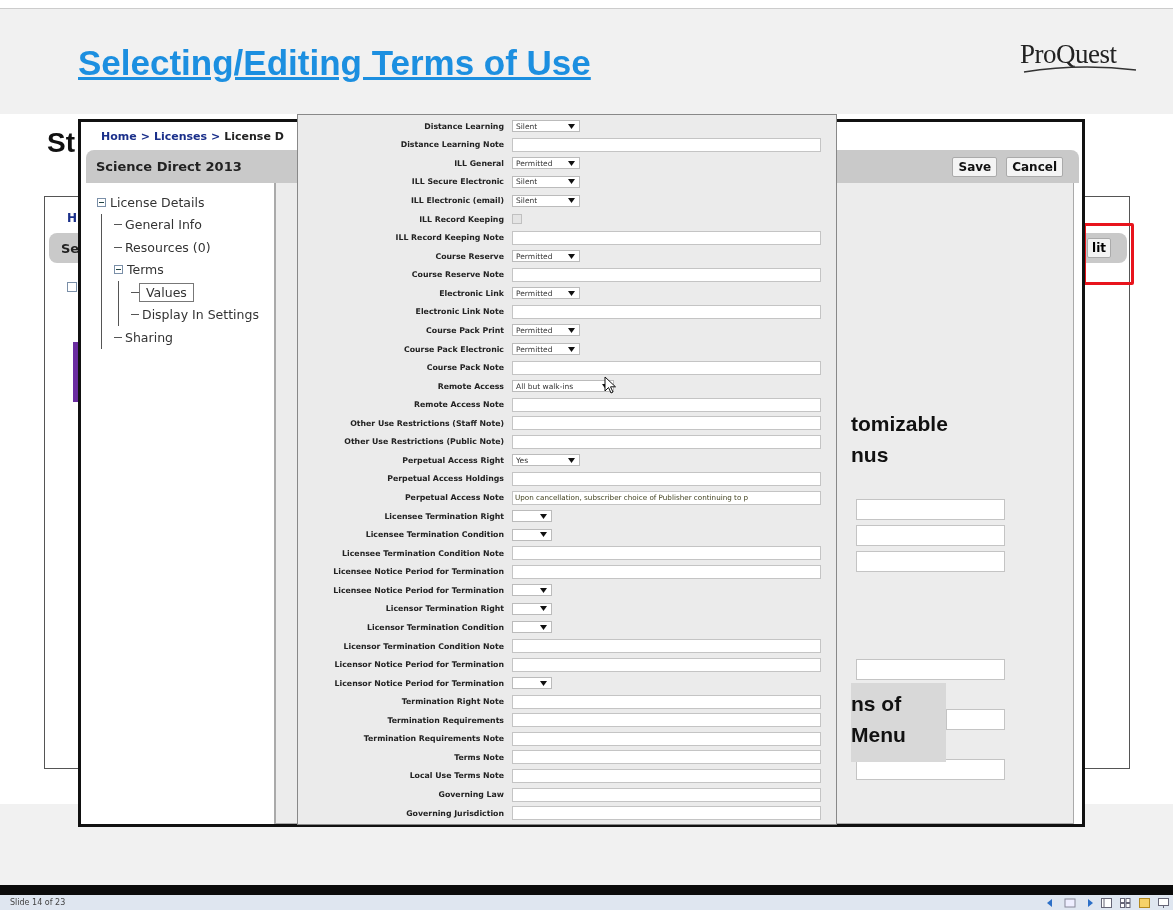 The width and height of the screenshot is (1173, 910). Describe the element at coordinates (1080, 57) in the screenshot. I see `proquest-logo: ProQuest` at that location.